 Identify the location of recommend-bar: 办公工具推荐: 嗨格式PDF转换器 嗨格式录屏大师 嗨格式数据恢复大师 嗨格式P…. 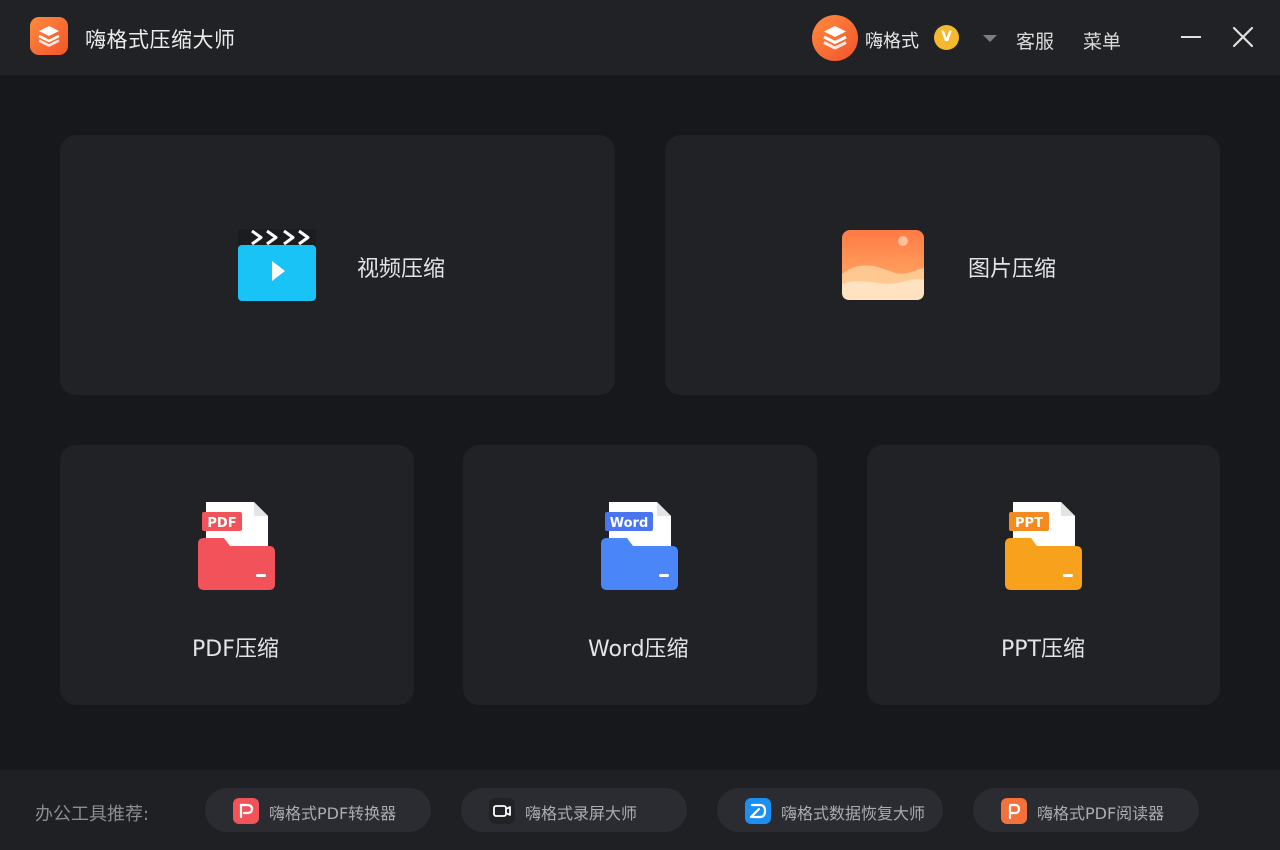
(640, 810).